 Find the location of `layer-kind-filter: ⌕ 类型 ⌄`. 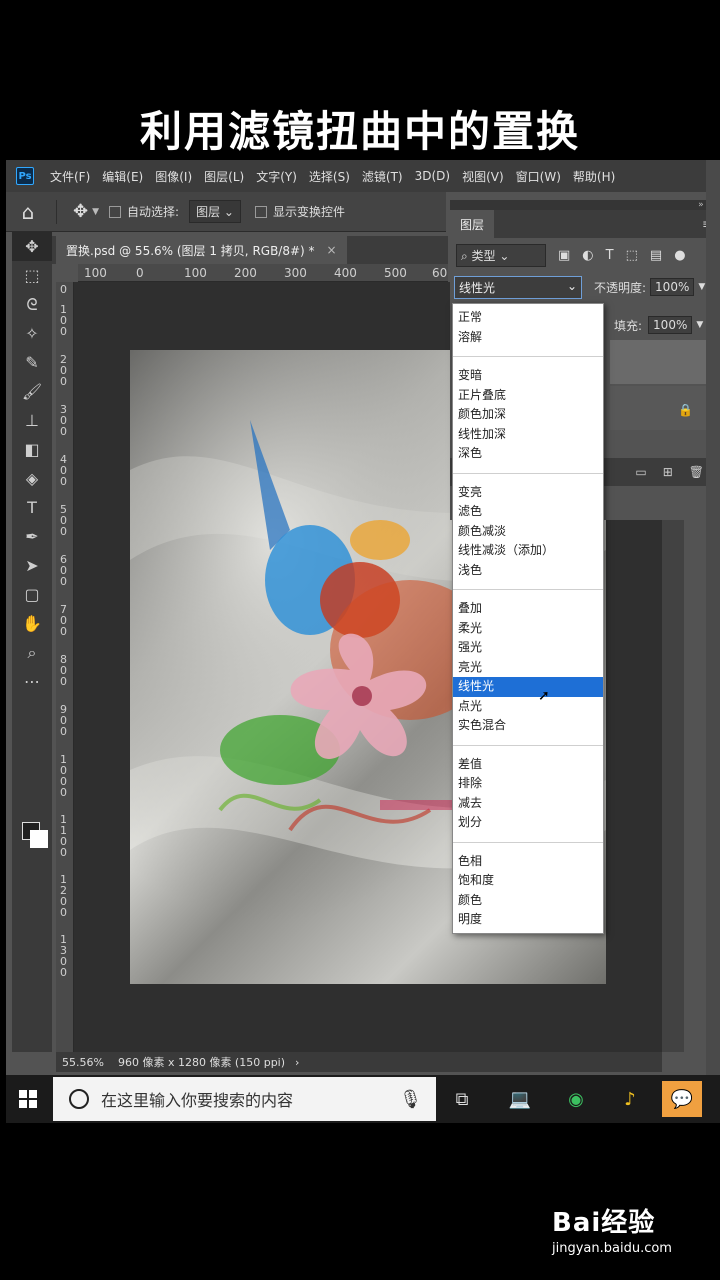

layer-kind-filter: ⌕ 类型 ⌄ is located at coordinates (501, 255).